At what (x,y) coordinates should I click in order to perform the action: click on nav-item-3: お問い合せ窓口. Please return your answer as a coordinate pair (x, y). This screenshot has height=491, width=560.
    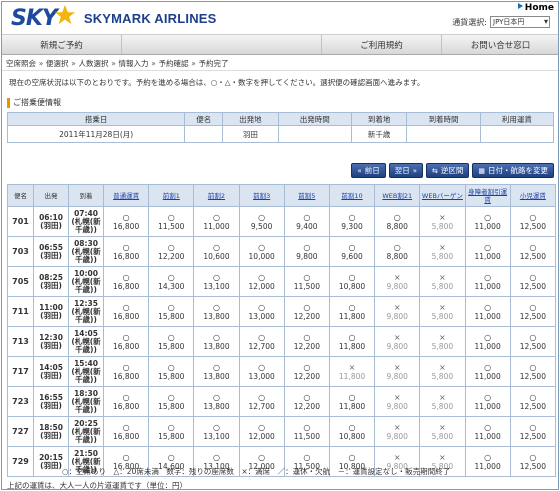
    Looking at the image, I should click on (500, 44).